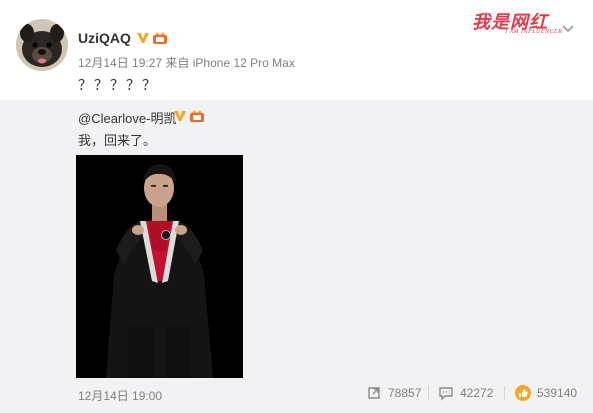 The height and width of the screenshot is (413, 593). Describe the element at coordinates (446, 394) in the screenshot. I see `comment-icon` at that location.